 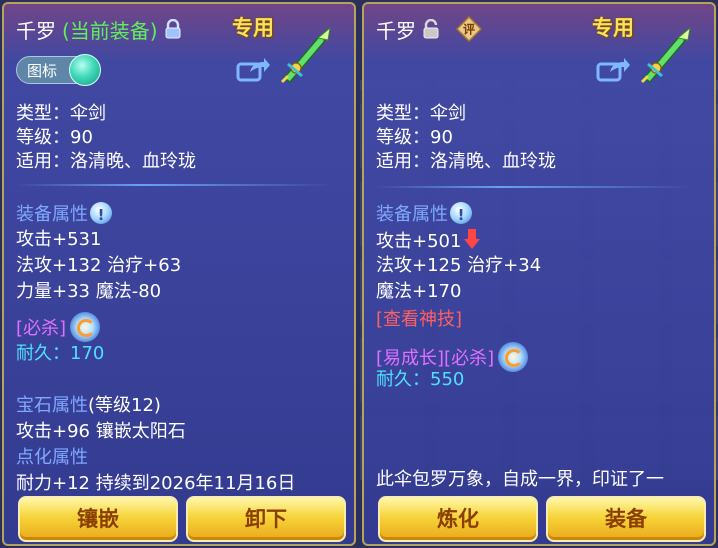 What do you see at coordinates (99, 265) in the screenshot?
I see `stat-line-2: 法攻+132 治疗+63` at bounding box center [99, 265].